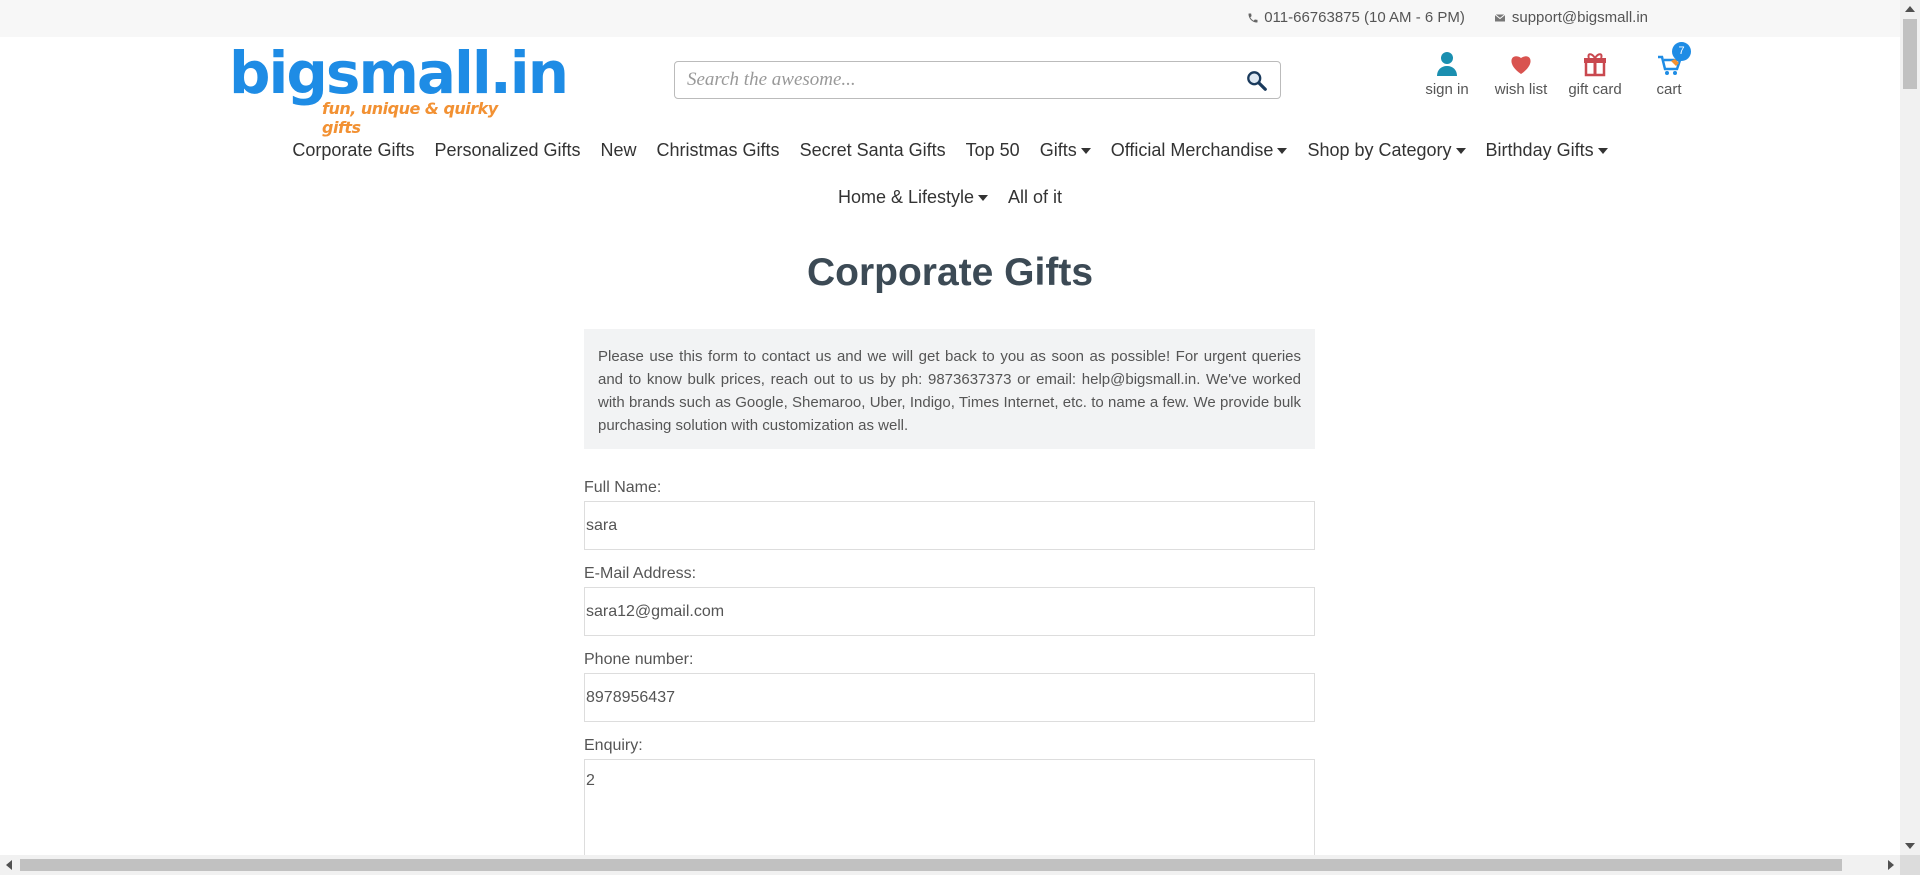 The image size is (1920, 875). Describe the element at coordinates (1910, 54) in the screenshot. I see `vertical-scroll-thumb` at that location.